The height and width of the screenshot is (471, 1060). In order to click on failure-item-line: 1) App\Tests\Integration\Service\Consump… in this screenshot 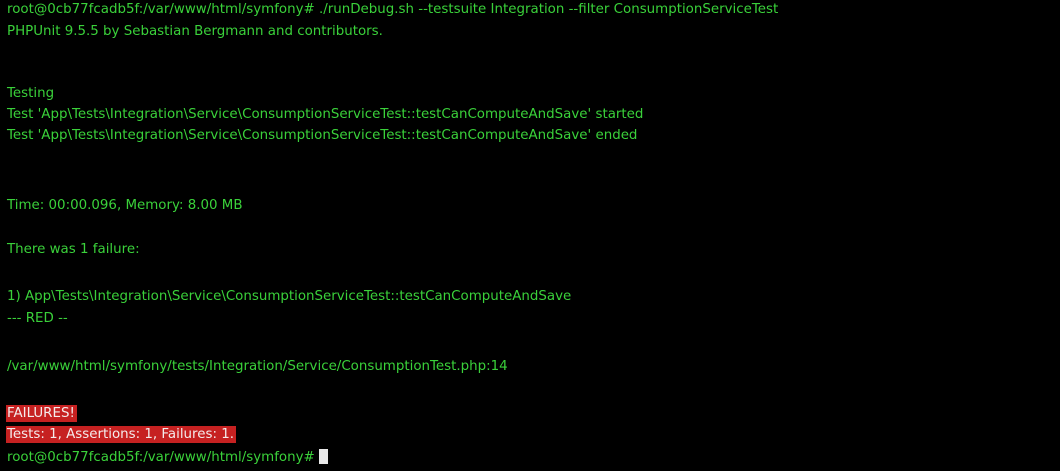, I will do `click(289, 296)`.